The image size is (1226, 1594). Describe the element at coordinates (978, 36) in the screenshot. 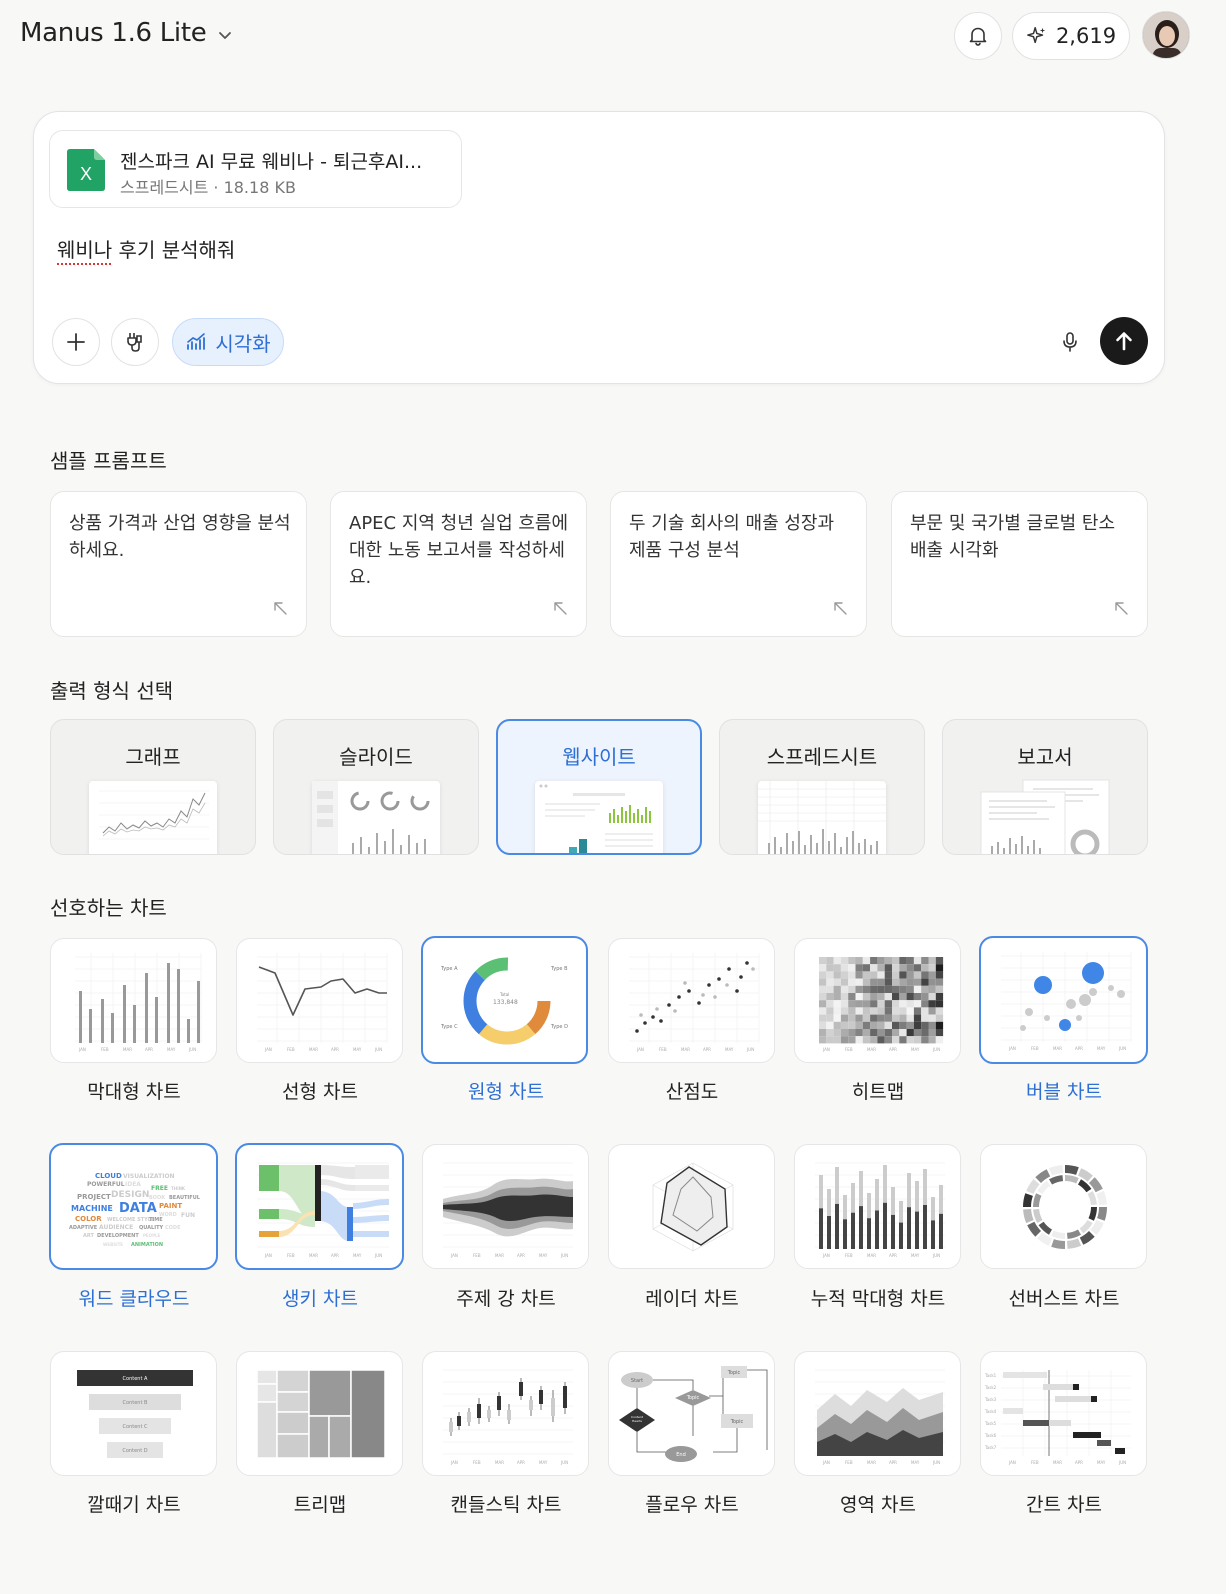

I see `notifications-button` at that location.